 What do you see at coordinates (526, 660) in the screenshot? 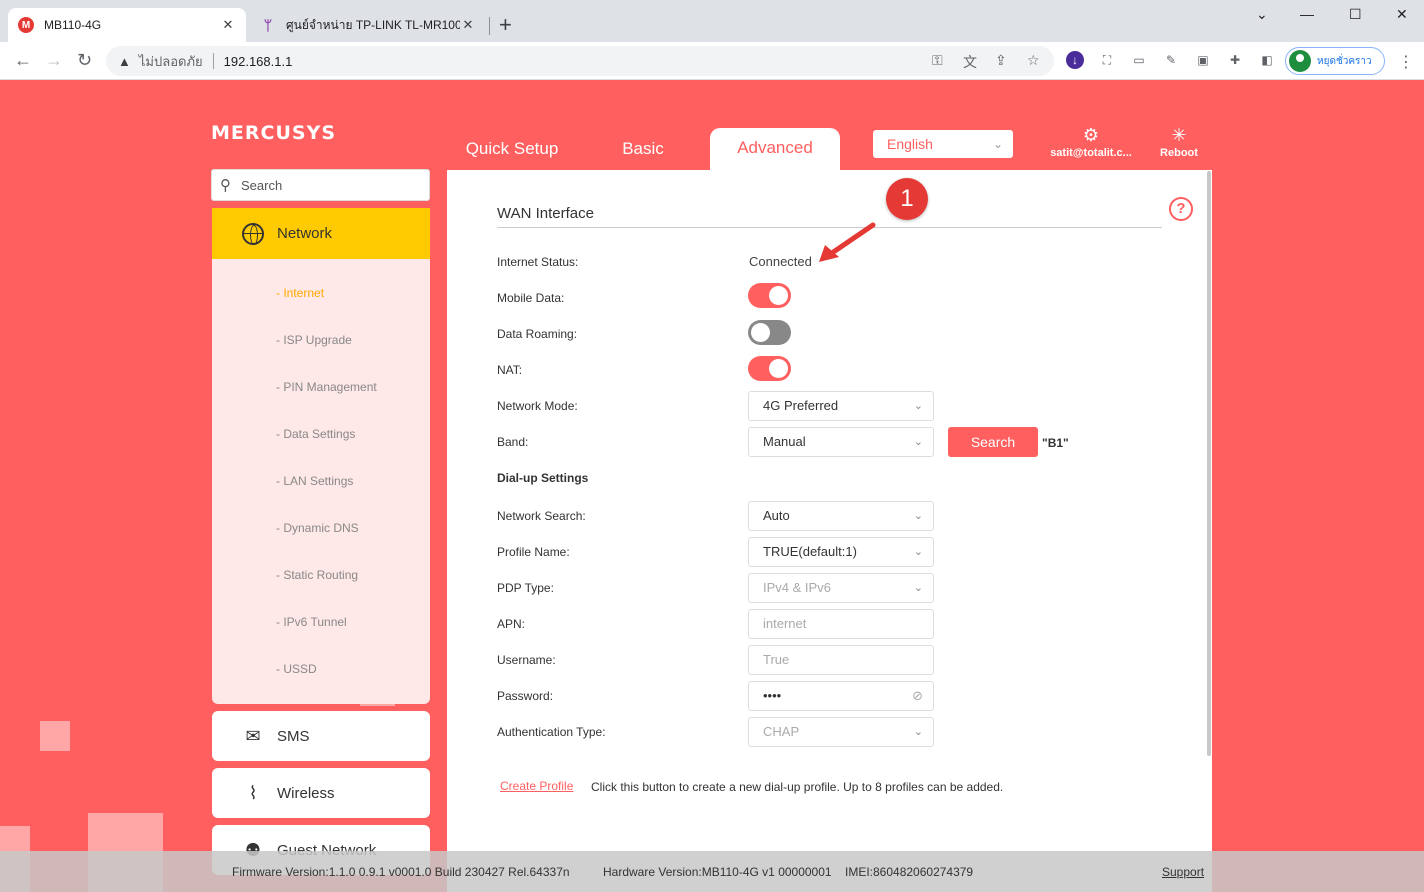
I see `username-label: Username:` at bounding box center [526, 660].